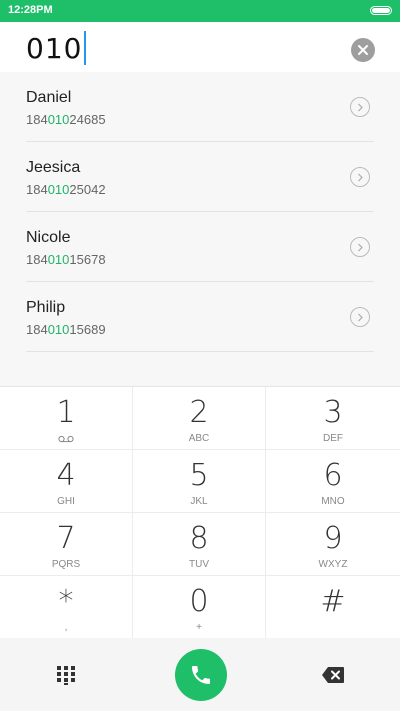 The image size is (400, 711). What do you see at coordinates (199, 412) in the screenshot?
I see `key-digit: 2` at bounding box center [199, 412].